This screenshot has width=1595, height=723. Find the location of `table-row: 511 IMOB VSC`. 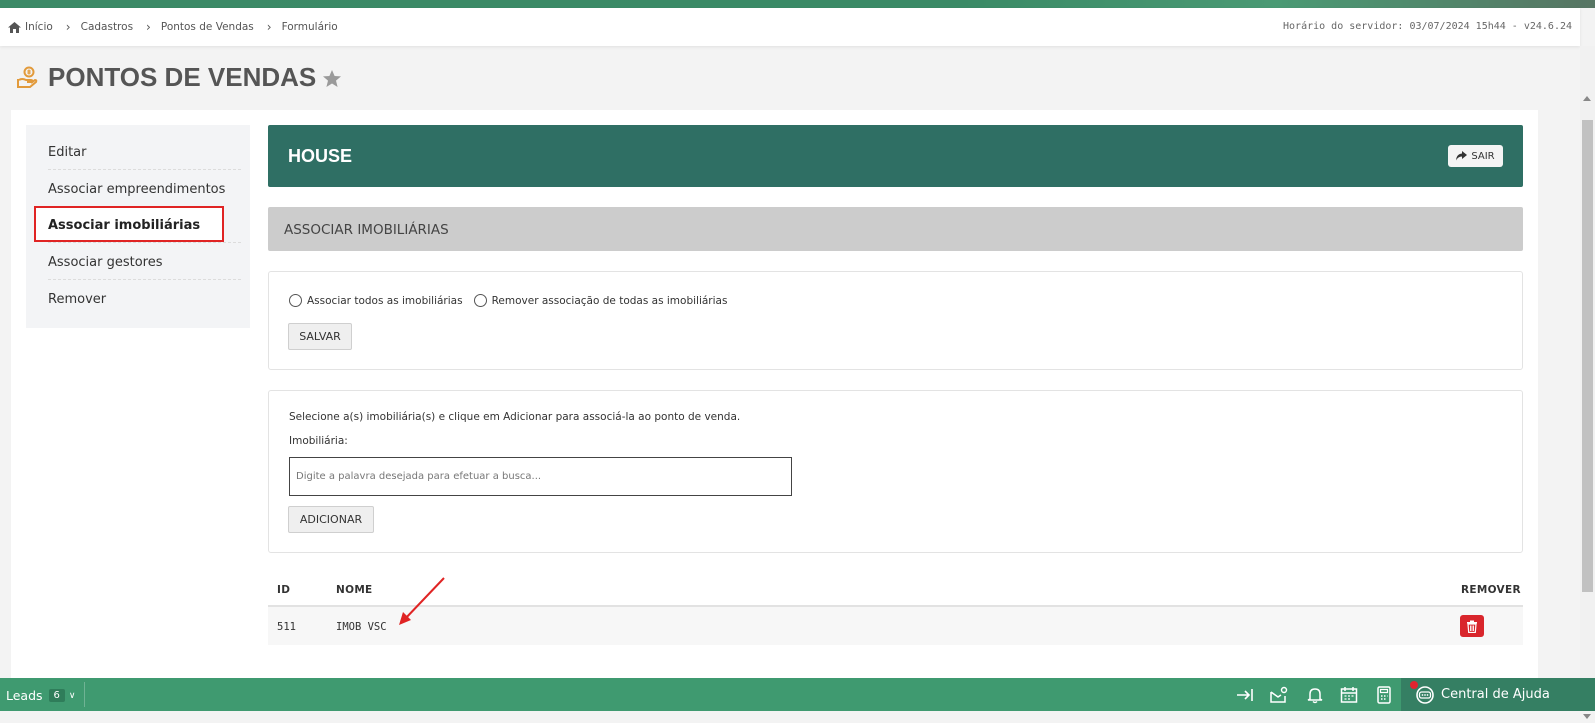

table-row: 511 IMOB VSC is located at coordinates (895, 626).